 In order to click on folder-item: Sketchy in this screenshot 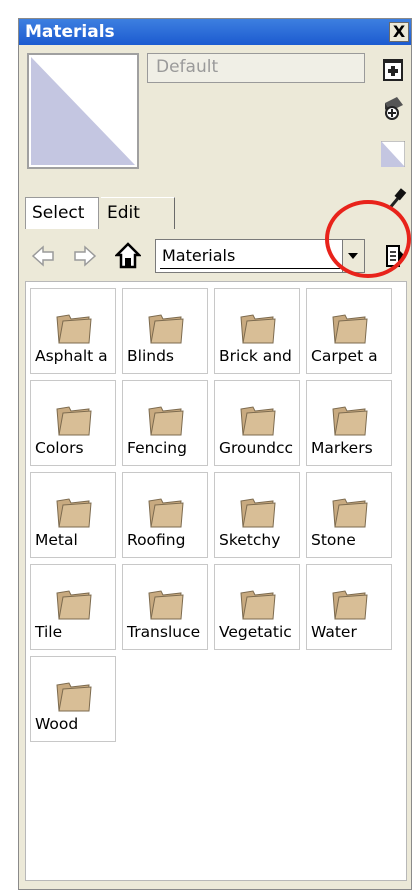, I will do `click(257, 515)`.